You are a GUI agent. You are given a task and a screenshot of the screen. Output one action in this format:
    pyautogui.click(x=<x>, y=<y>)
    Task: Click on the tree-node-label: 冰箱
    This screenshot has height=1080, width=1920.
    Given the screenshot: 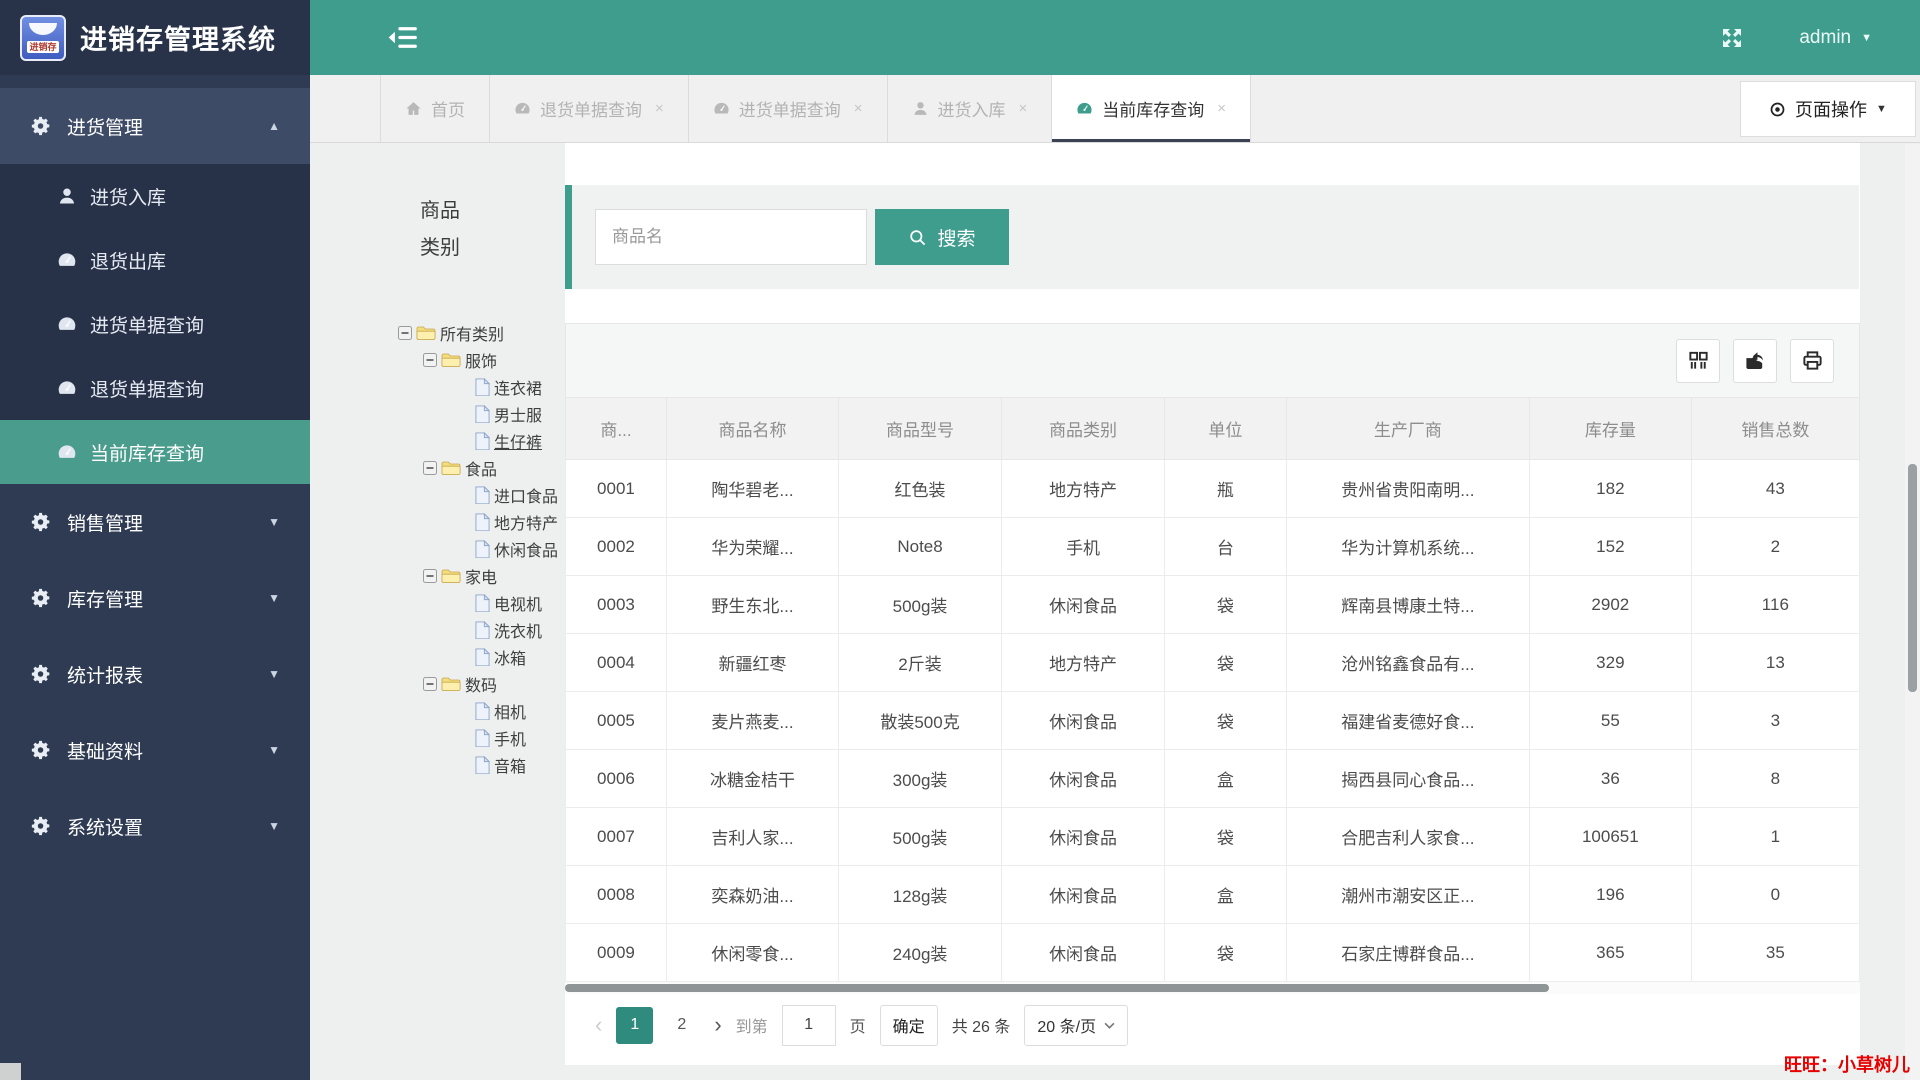 What is the action you would take?
    pyautogui.click(x=510, y=659)
    